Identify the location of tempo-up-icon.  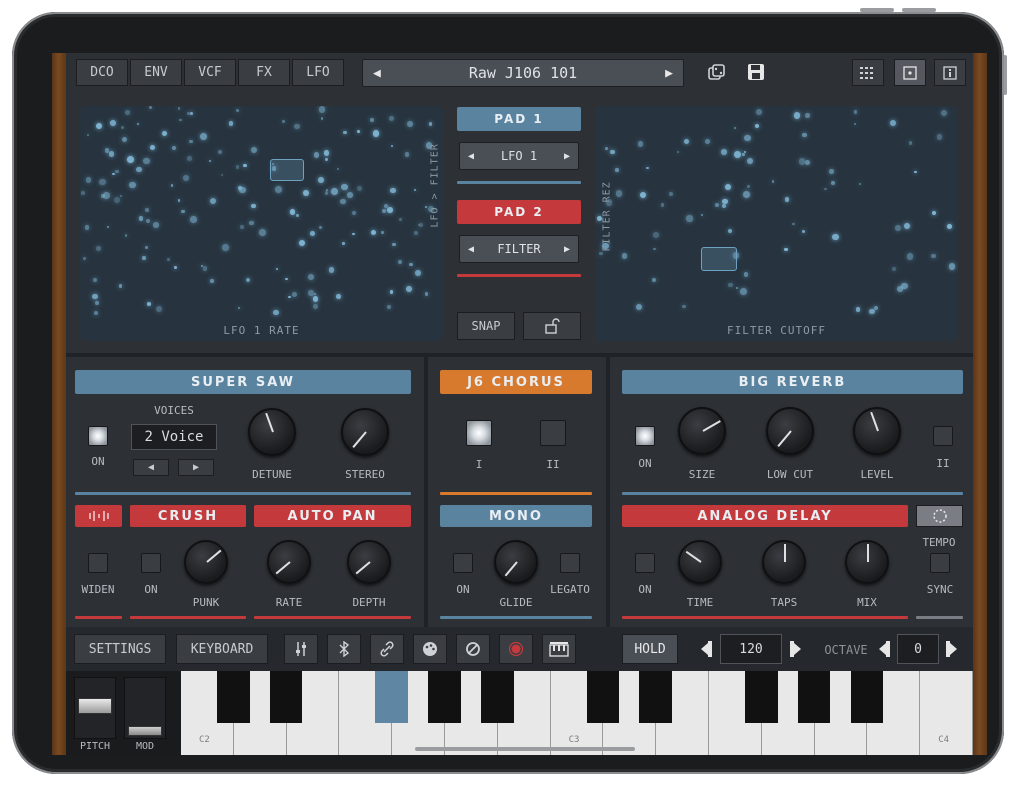
(795, 649).